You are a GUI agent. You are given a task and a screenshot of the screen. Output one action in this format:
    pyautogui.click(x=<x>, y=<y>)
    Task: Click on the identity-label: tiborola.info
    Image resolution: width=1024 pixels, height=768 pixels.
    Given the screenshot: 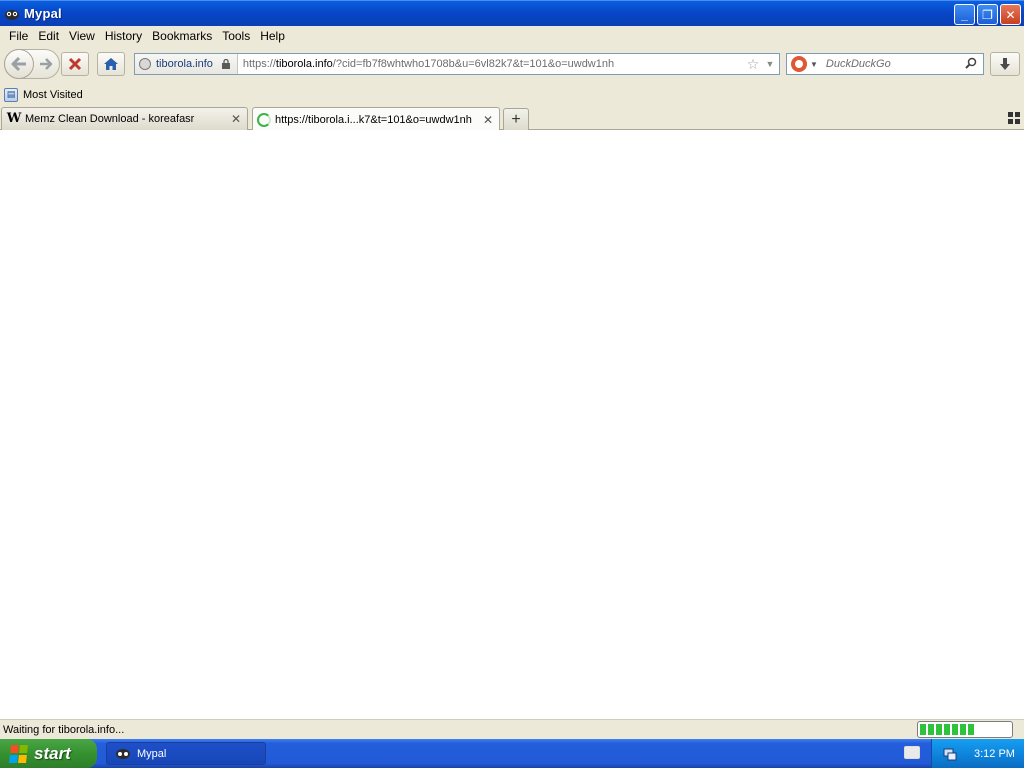 What is the action you would take?
    pyautogui.click(x=184, y=64)
    